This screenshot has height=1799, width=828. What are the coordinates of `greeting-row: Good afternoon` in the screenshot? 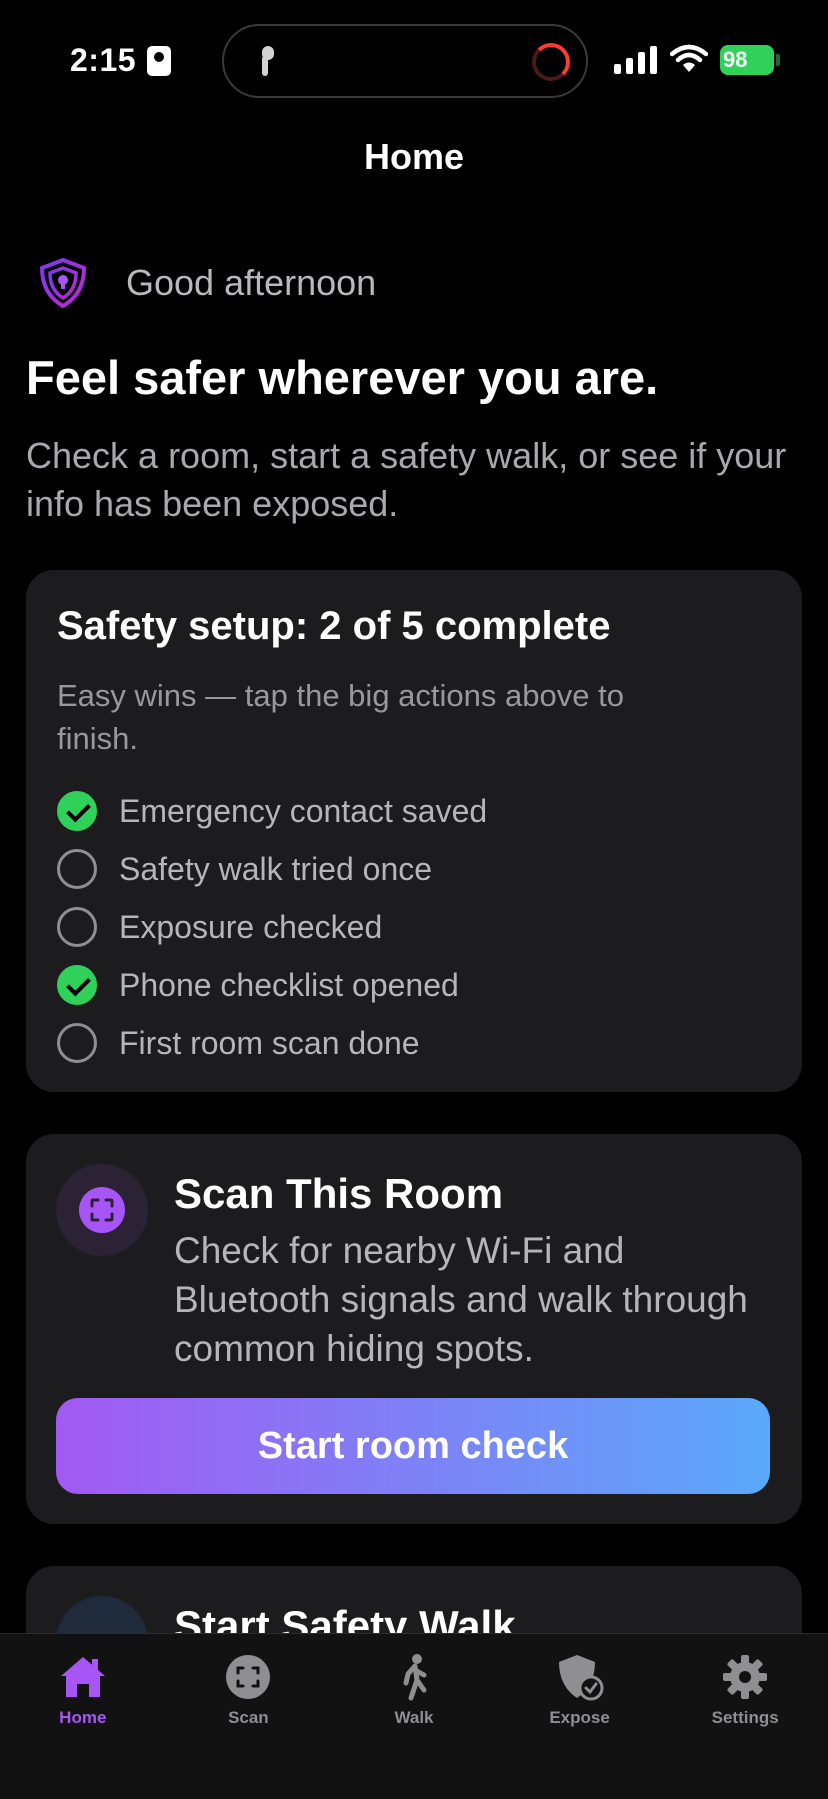 It's located at (207, 283).